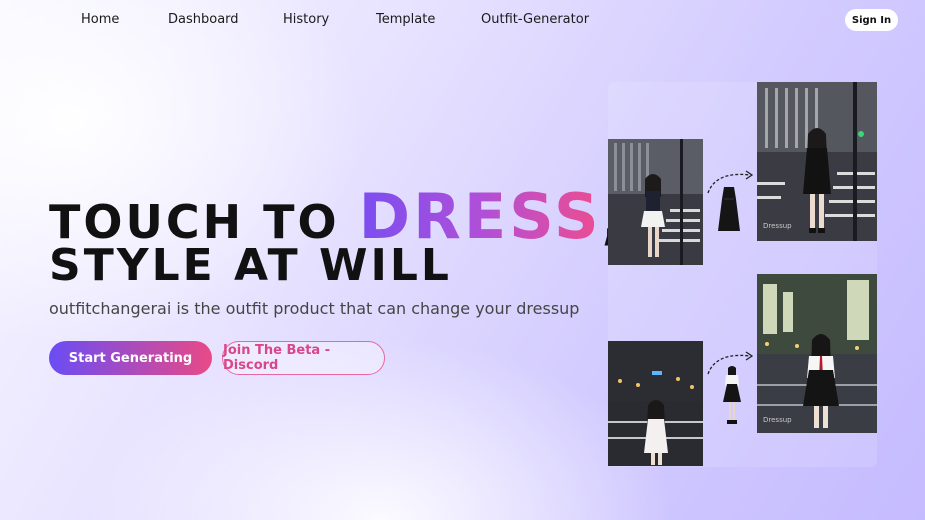 The width and height of the screenshot is (925, 520). Describe the element at coordinates (130, 358) in the screenshot. I see `start-generating-button: Start Generating` at that location.